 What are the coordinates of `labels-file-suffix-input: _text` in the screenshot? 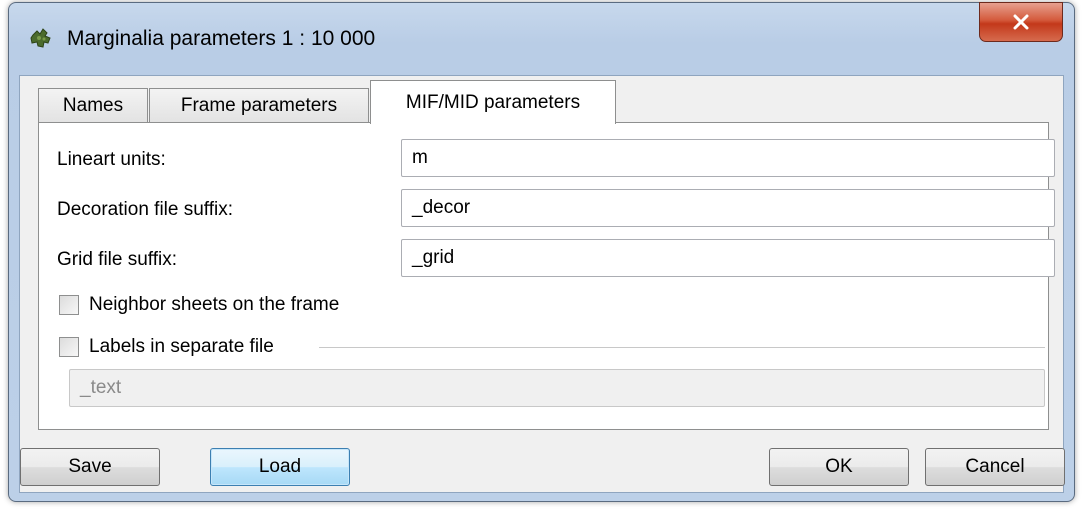 It's located at (557, 388).